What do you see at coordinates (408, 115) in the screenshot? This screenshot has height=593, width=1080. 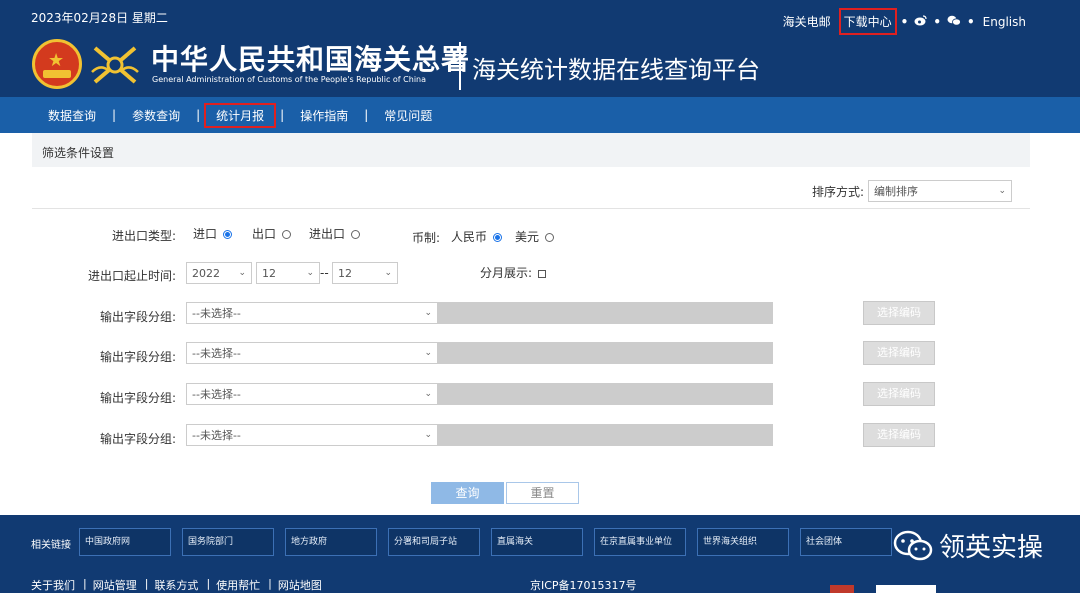 I see `nav-faq: 常见问题` at bounding box center [408, 115].